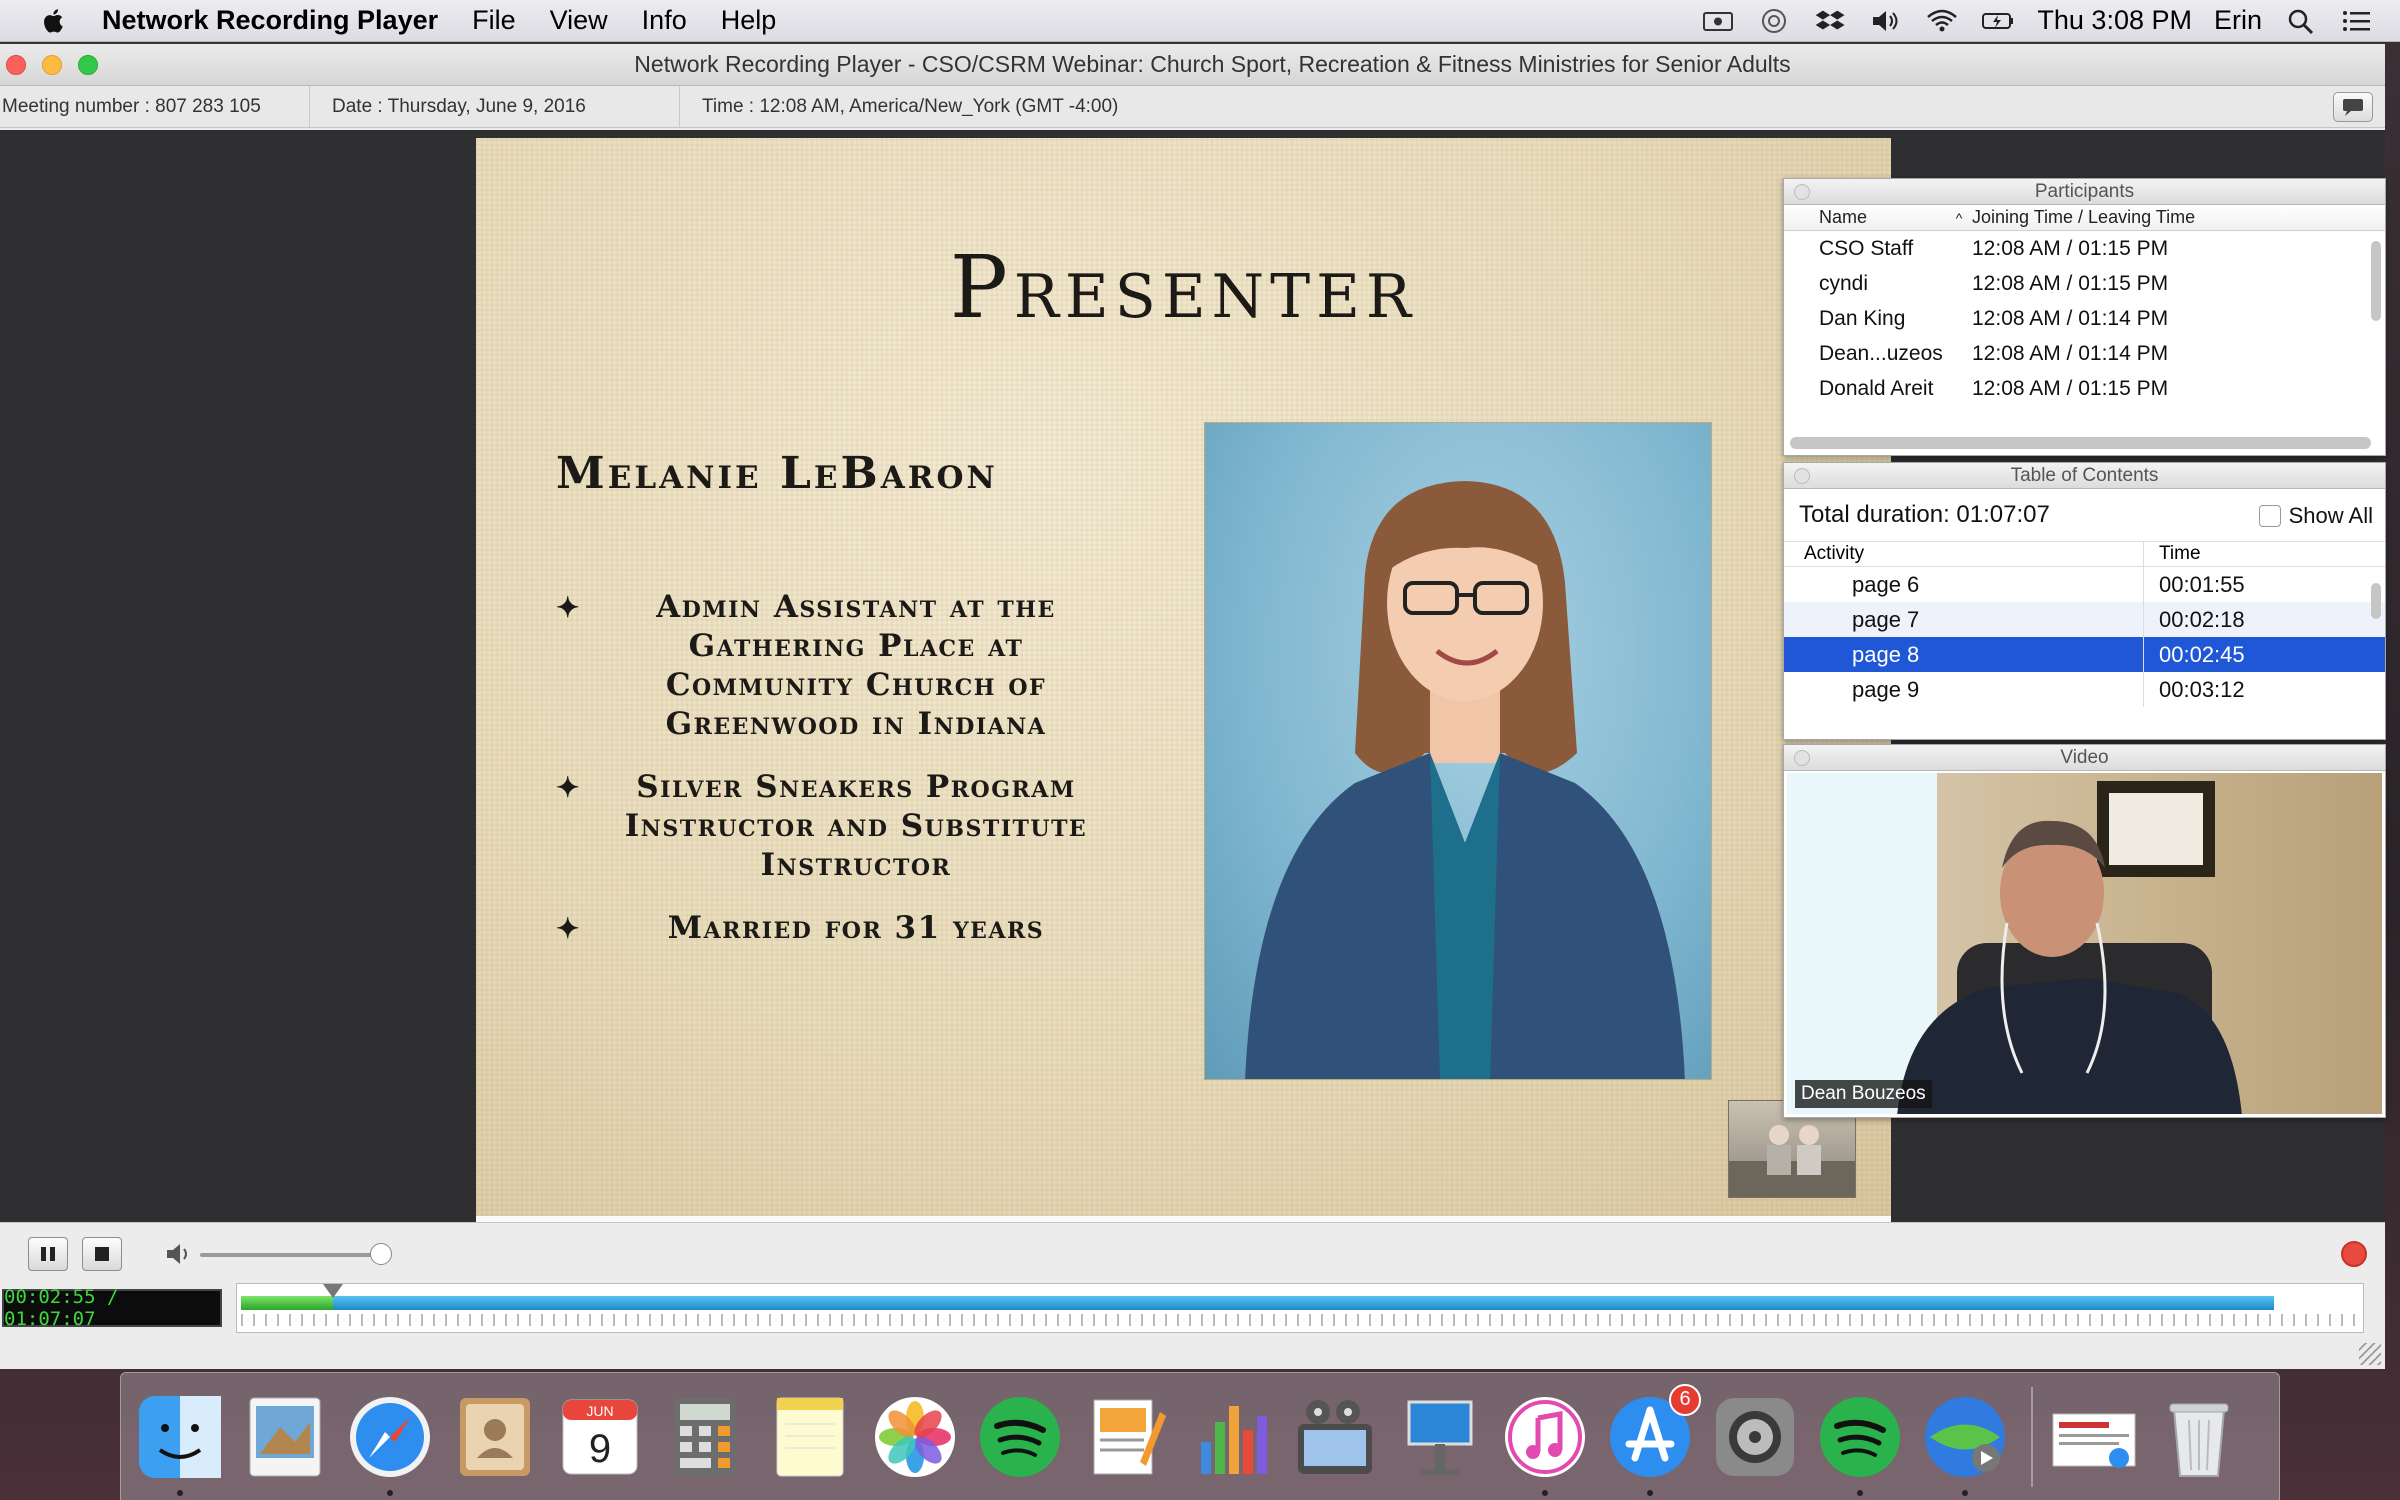 The image size is (2400, 1500). What do you see at coordinates (2070, 248) in the screenshot?
I see `participant-times: 12:08 AM / 01:15 PM` at bounding box center [2070, 248].